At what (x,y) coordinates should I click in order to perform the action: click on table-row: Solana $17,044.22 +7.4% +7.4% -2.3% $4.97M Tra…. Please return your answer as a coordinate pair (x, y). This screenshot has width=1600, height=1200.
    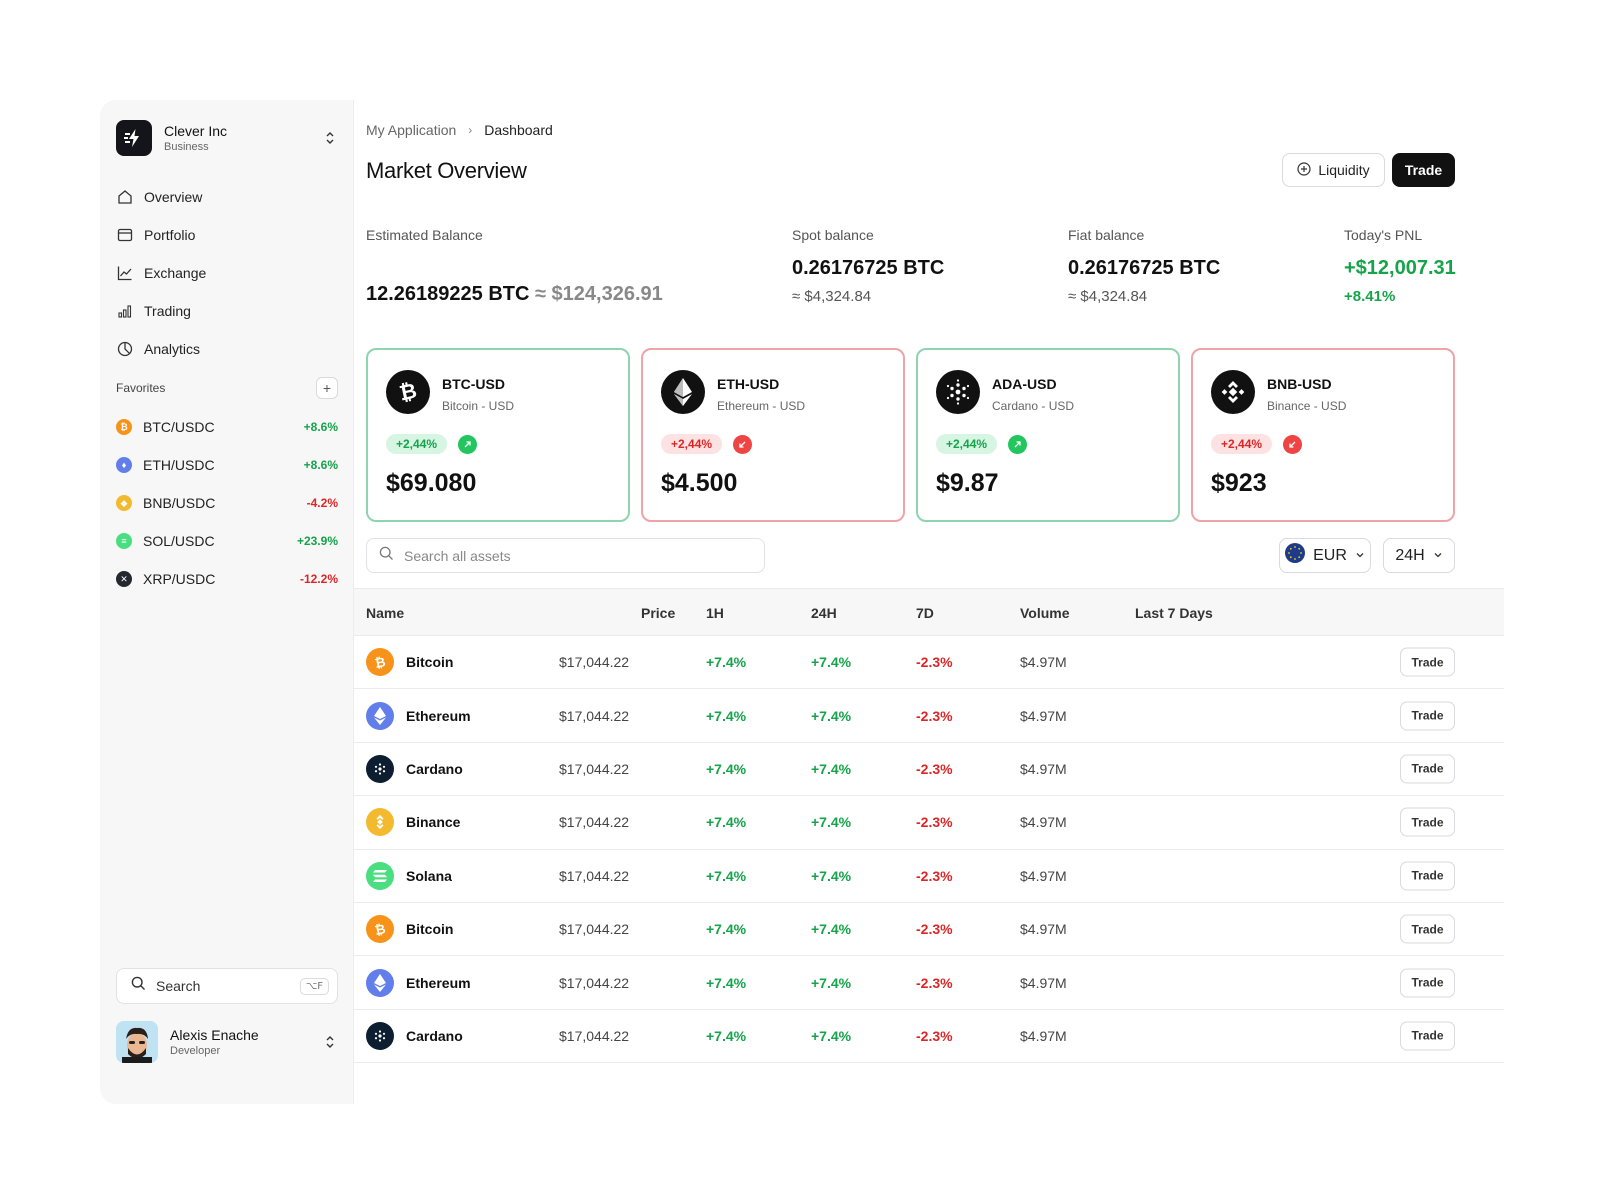
    Looking at the image, I should click on (929, 876).